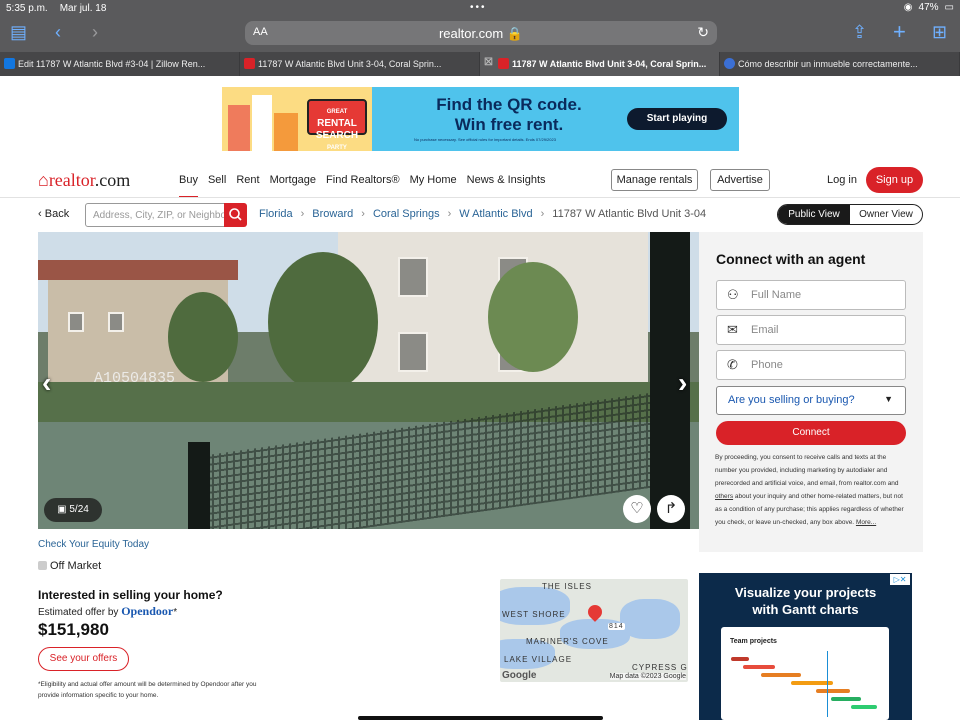 The width and height of the screenshot is (960, 720). What do you see at coordinates (811, 365) in the screenshot?
I see `phone-field: ✆ Phone` at bounding box center [811, 365].